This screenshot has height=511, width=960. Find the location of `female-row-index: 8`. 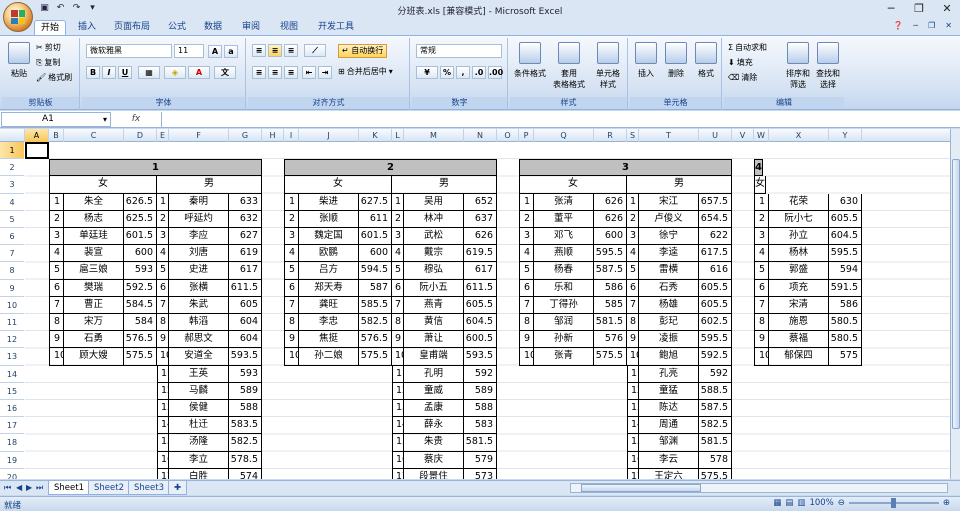

female-row-index: 8 is located at coordinates (56, 323).